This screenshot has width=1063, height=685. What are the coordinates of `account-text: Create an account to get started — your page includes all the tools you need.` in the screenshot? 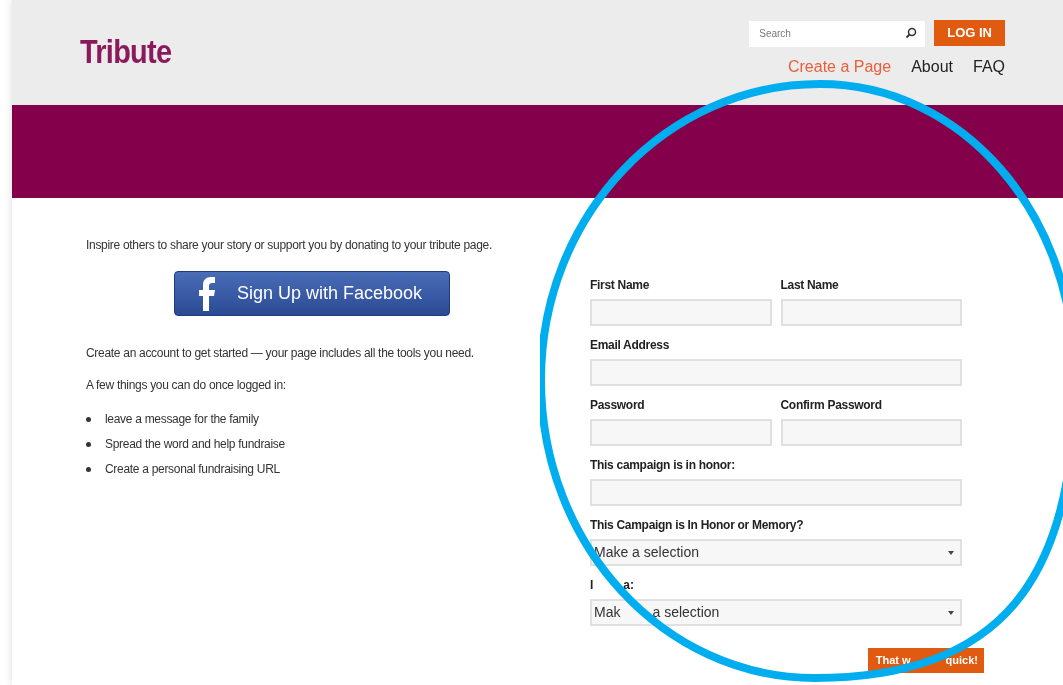 It's located at (280, 353).